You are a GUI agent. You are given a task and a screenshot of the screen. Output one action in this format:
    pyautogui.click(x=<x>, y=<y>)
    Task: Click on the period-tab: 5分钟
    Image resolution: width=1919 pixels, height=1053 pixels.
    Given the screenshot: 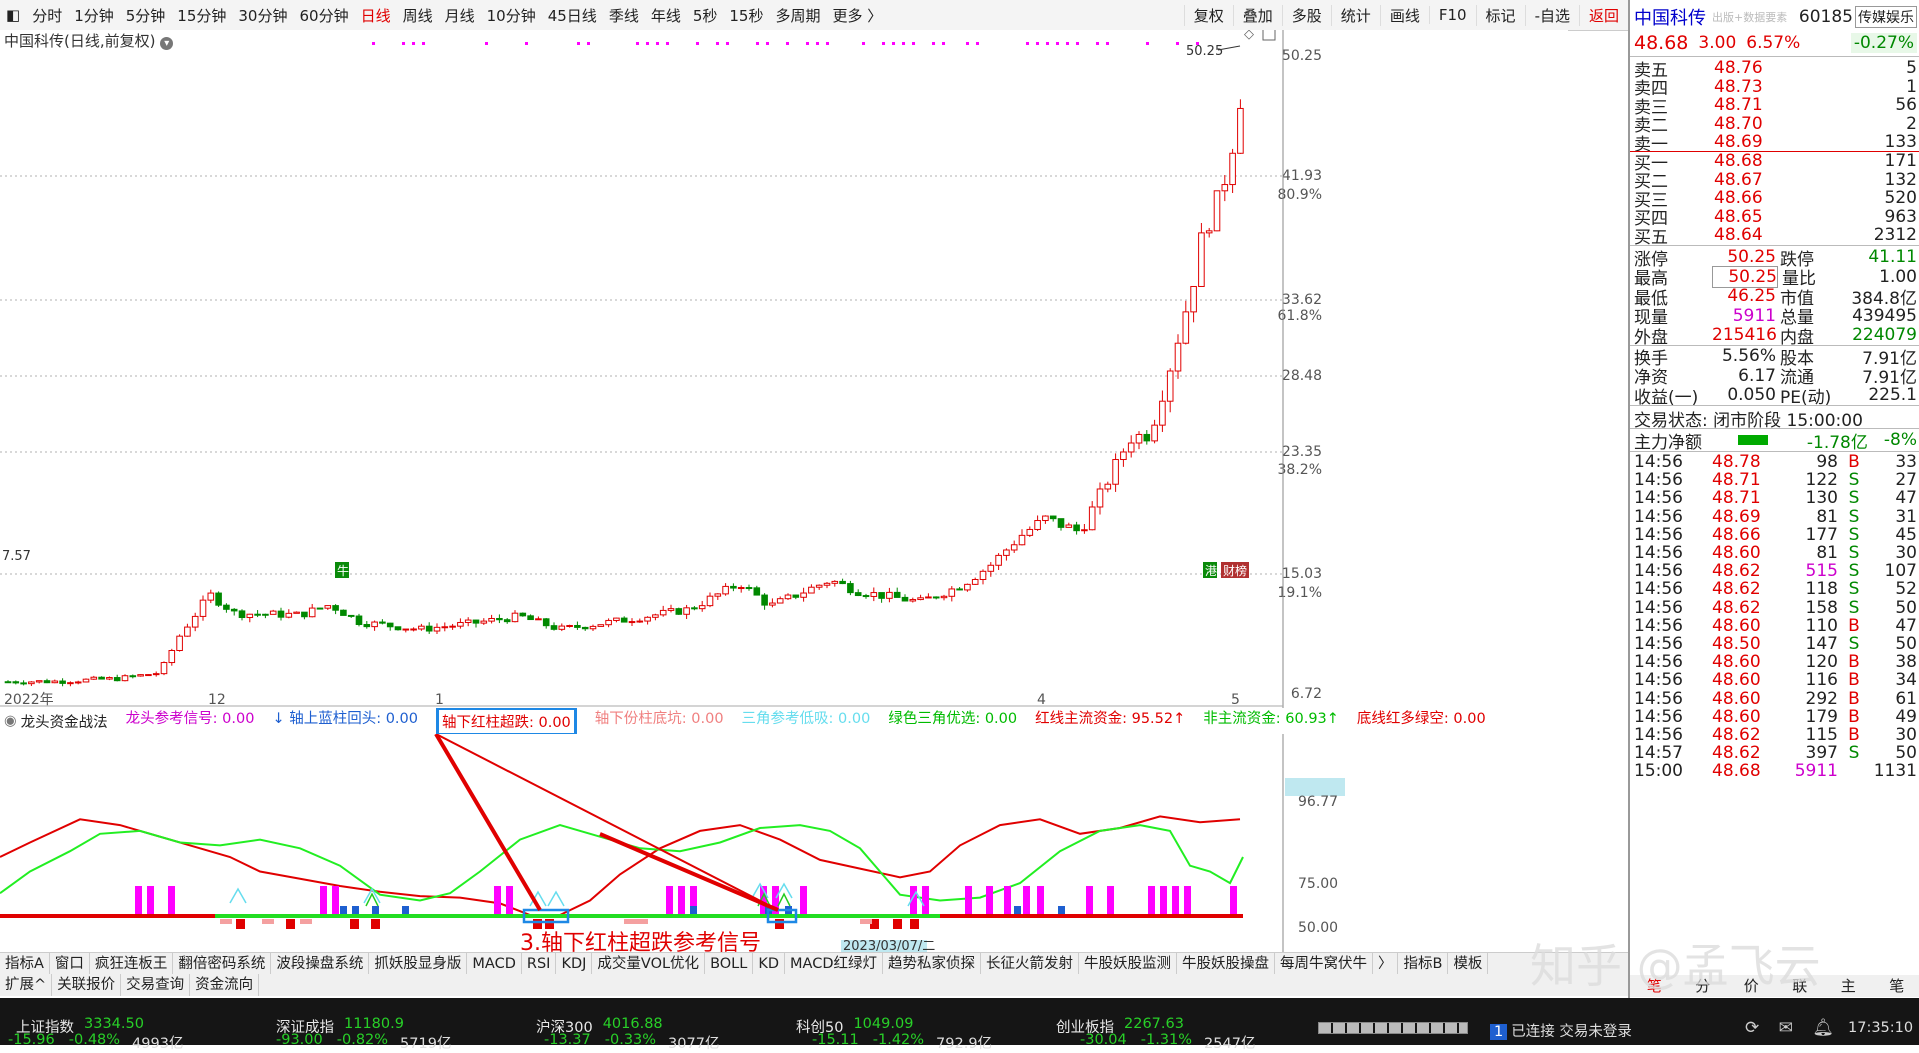 What is the action you would take?
    pyautogui.click(x=146, y=15)
    